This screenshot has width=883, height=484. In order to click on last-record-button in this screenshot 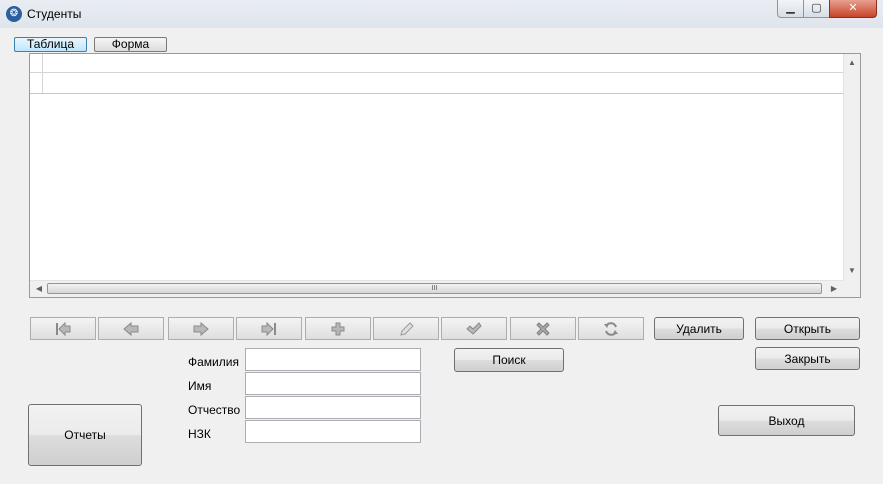, I will do `click(269, 328)`.